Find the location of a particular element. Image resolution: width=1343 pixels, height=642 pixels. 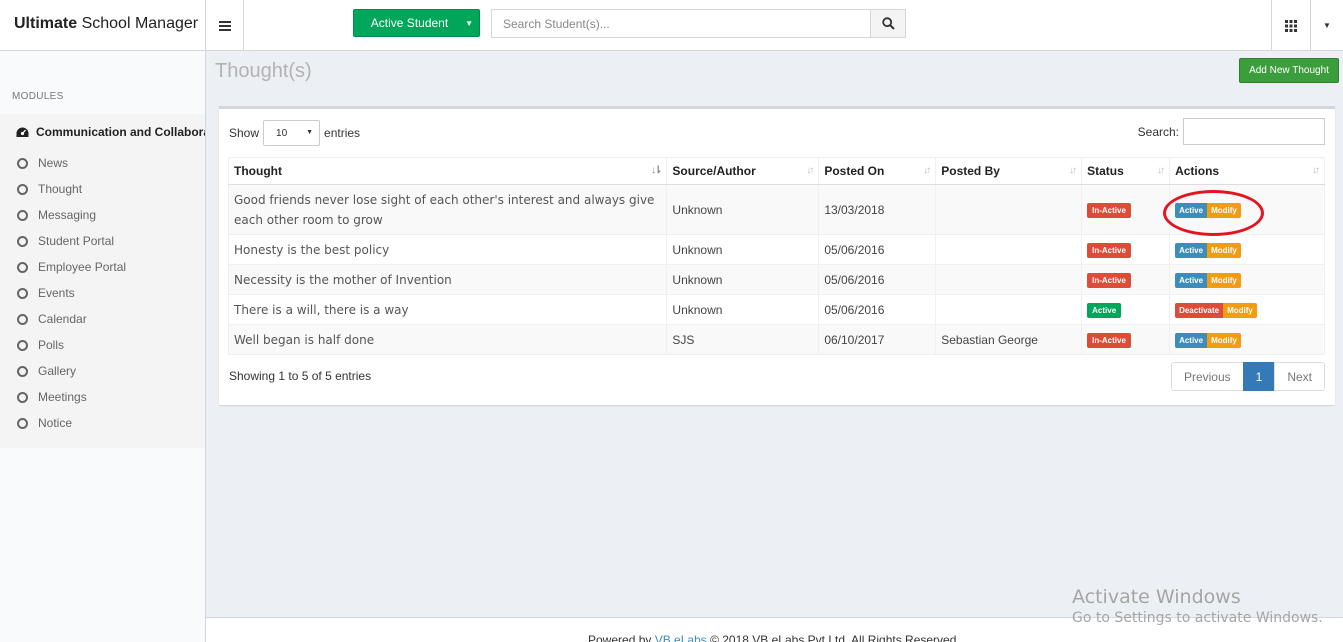

sidebar-item-thought: Thought is located at coordinates (102, 189).